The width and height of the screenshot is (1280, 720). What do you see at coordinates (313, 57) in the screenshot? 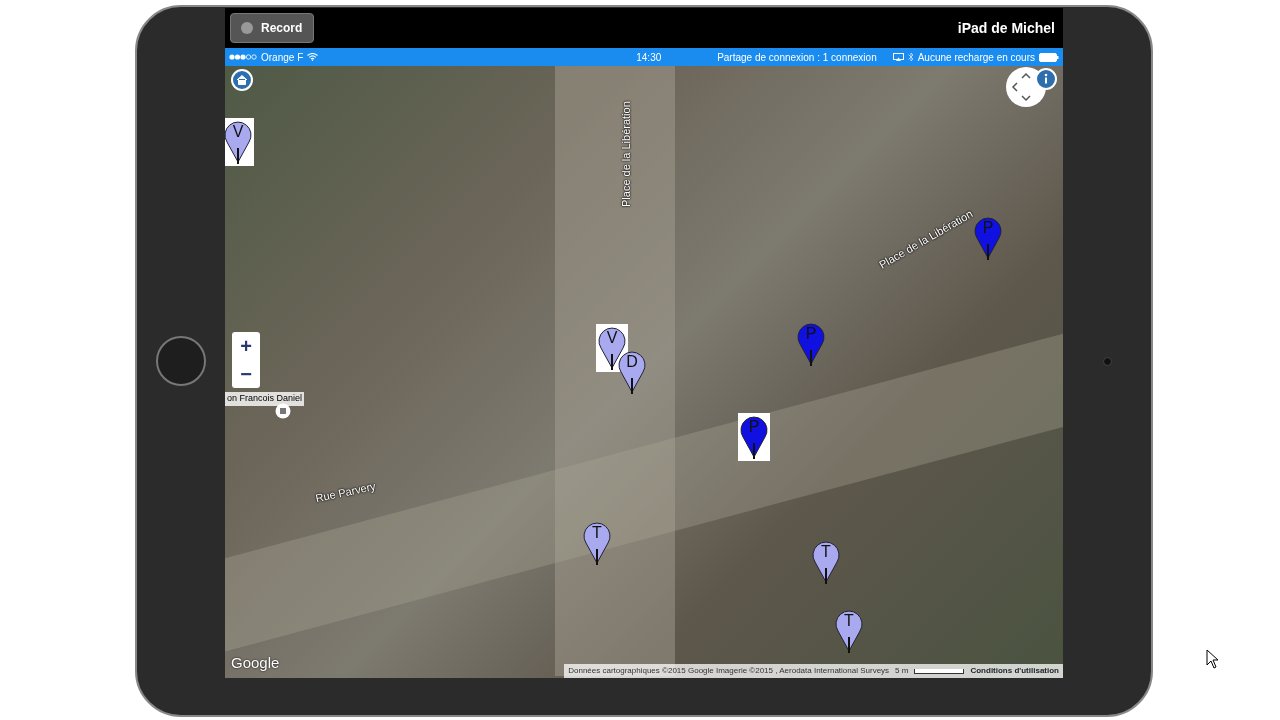
I see `wifi-icon` at bounding box center [313, 57].